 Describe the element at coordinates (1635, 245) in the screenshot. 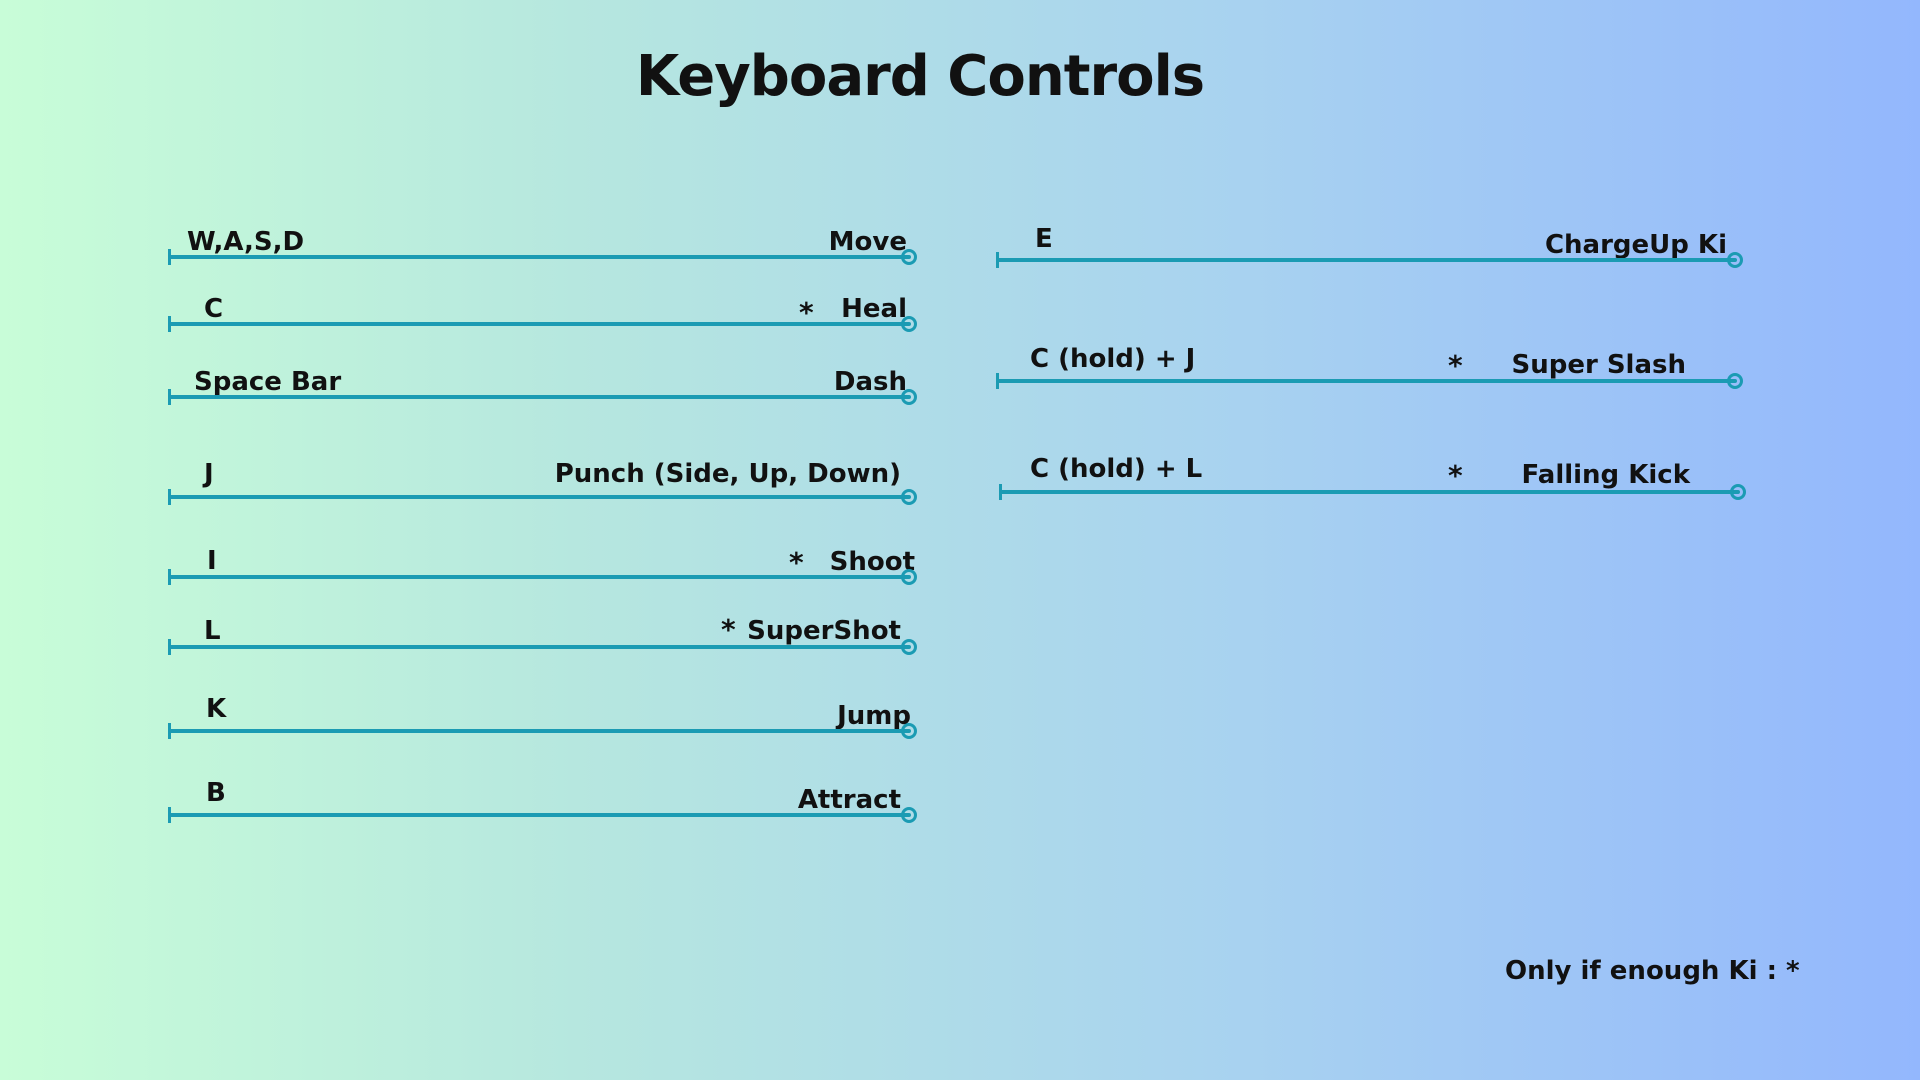

I see `action-label: ChargeUp Ki` at that location.